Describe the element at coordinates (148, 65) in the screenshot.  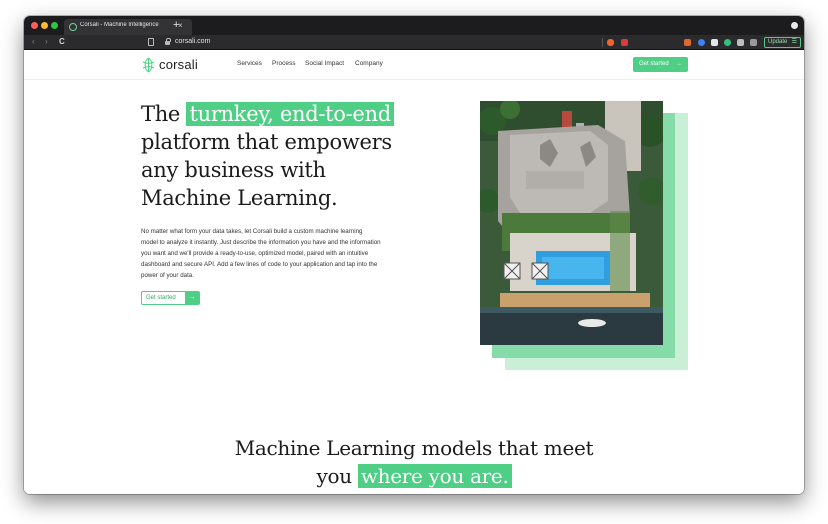
I see `corsali-logo-icon` at that location.